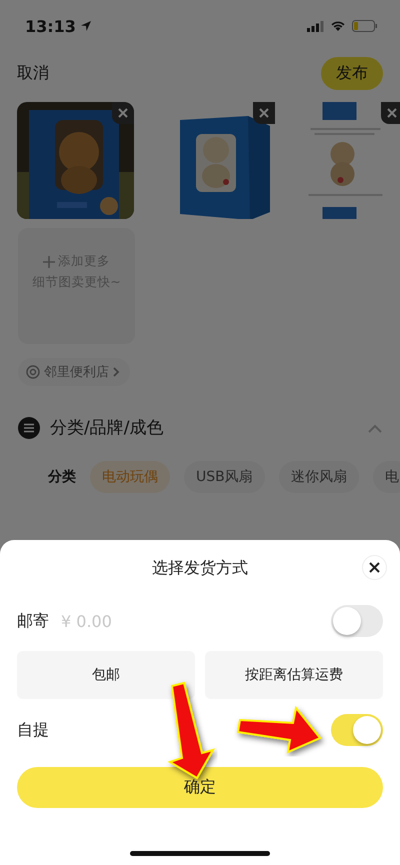 Image resolution: width=400 pixels, height=865 pixels. What do you see at coordinates (33, 73) in the screenshot?
I see `cancel-button: 取消` at bounding box center [33, 73].